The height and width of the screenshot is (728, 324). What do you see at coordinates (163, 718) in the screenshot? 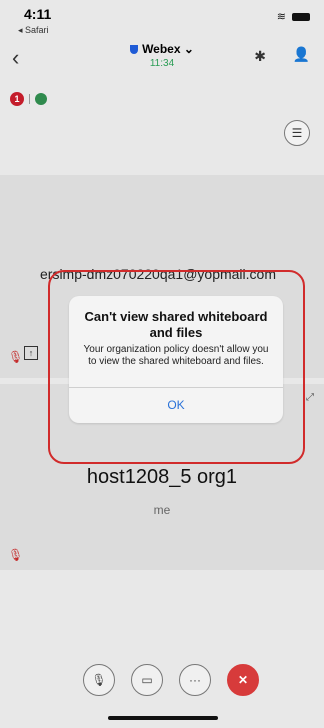
I see `home-indicator` at bounding box center [163, 718].